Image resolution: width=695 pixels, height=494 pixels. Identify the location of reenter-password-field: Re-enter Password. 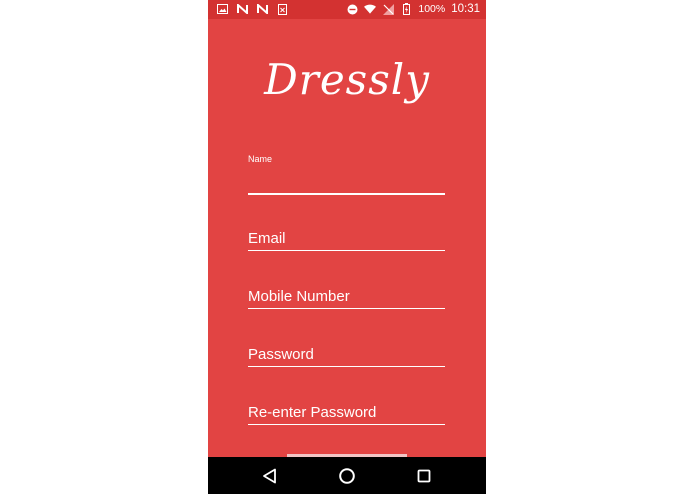
(346, 414).